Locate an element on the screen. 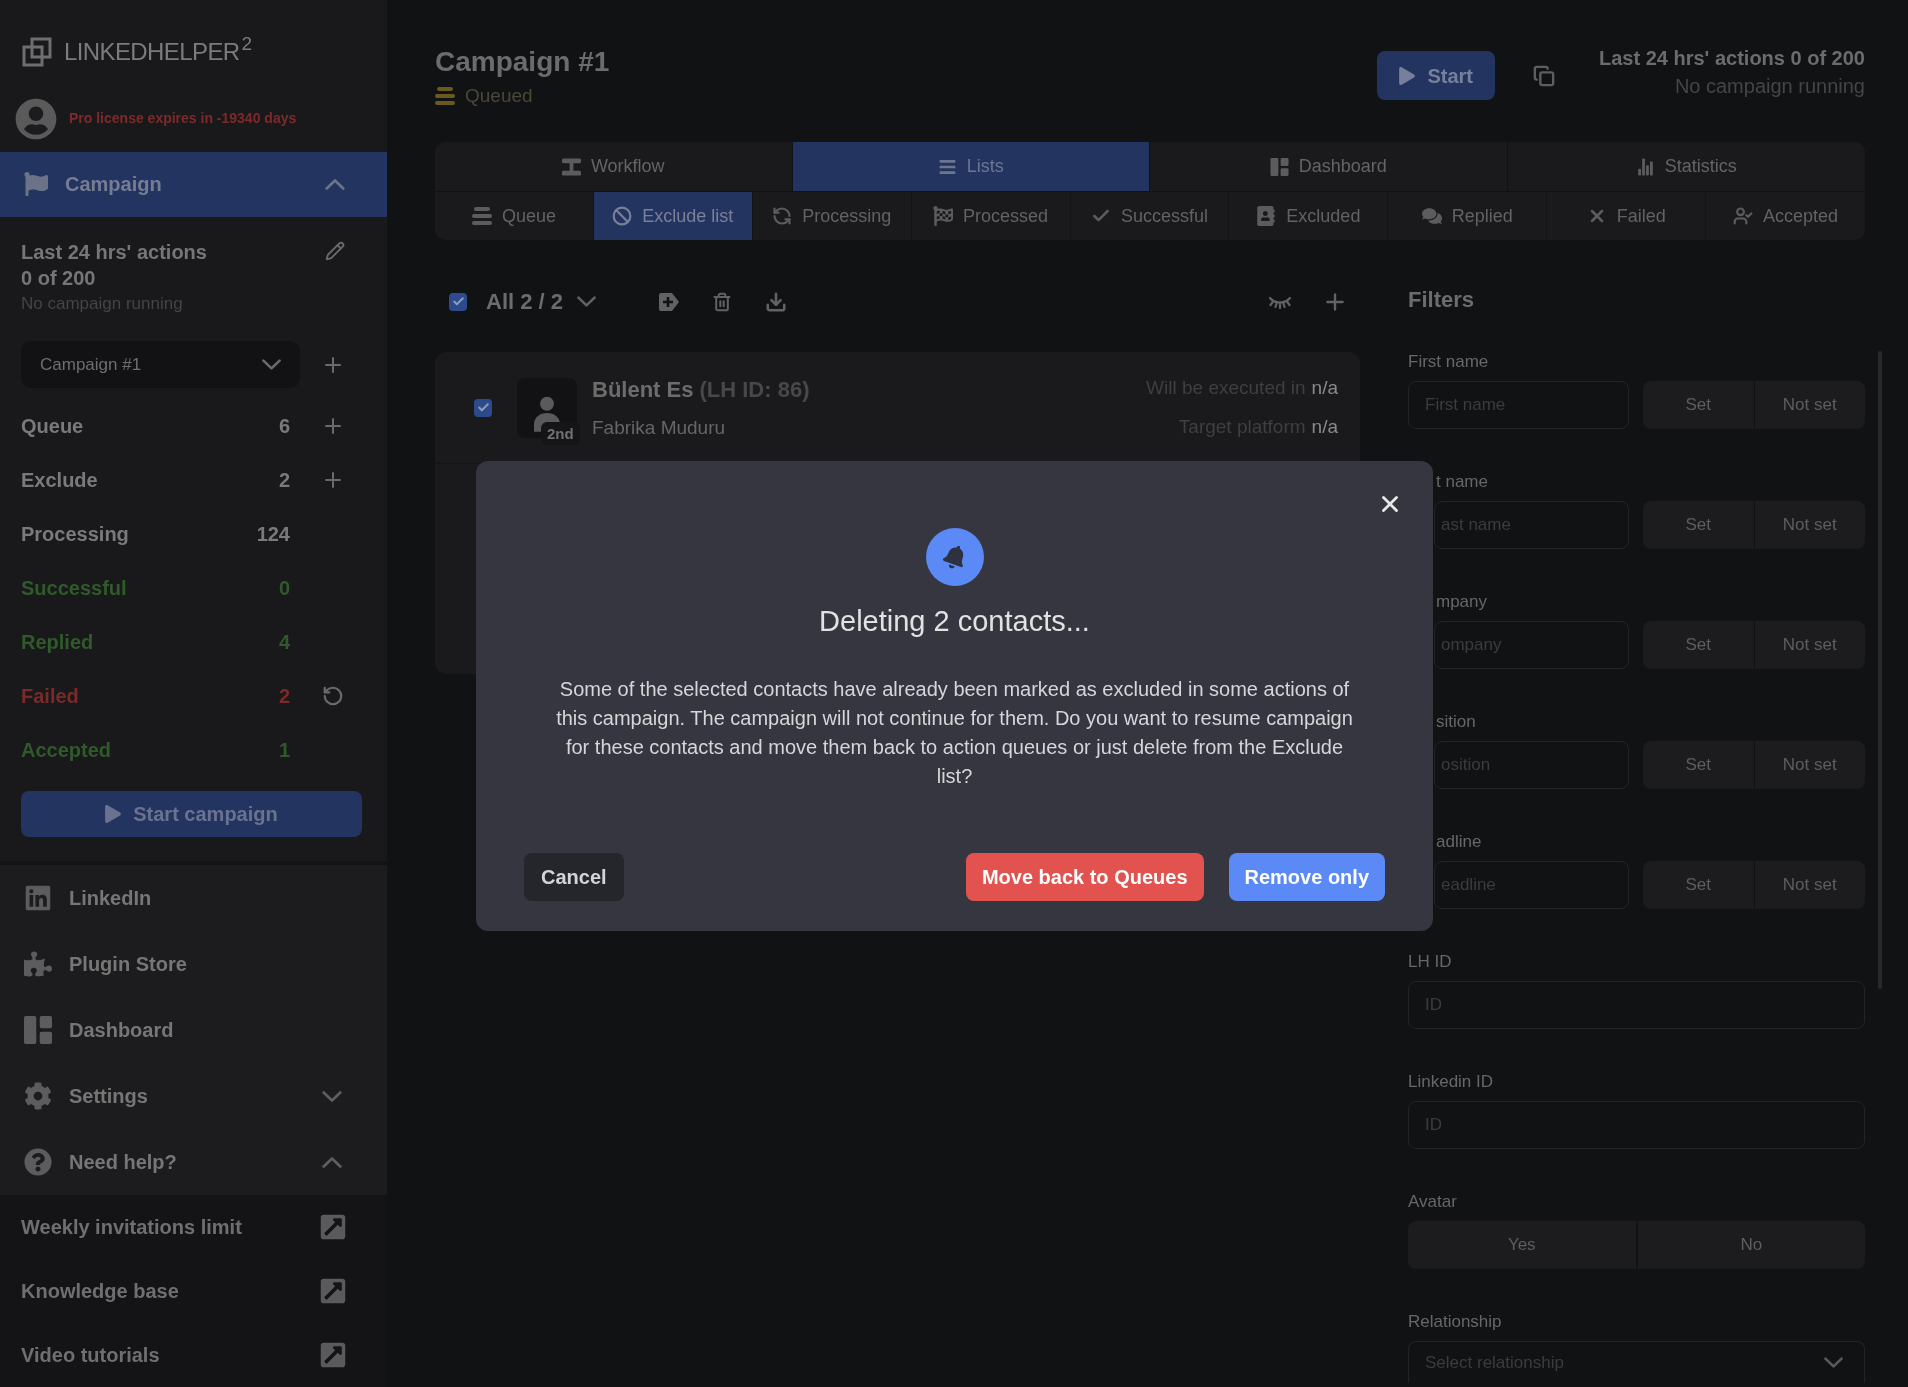  filter-label: sition is located at coordinates (1456, 722).